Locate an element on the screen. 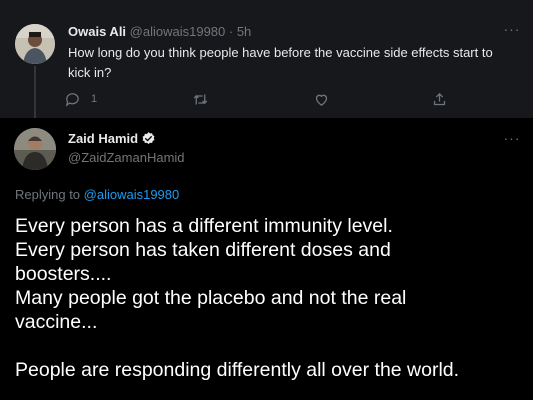 The width and height of the screenshot is (533, 400). reply-count: 1 is located at coordinates (94, 99).